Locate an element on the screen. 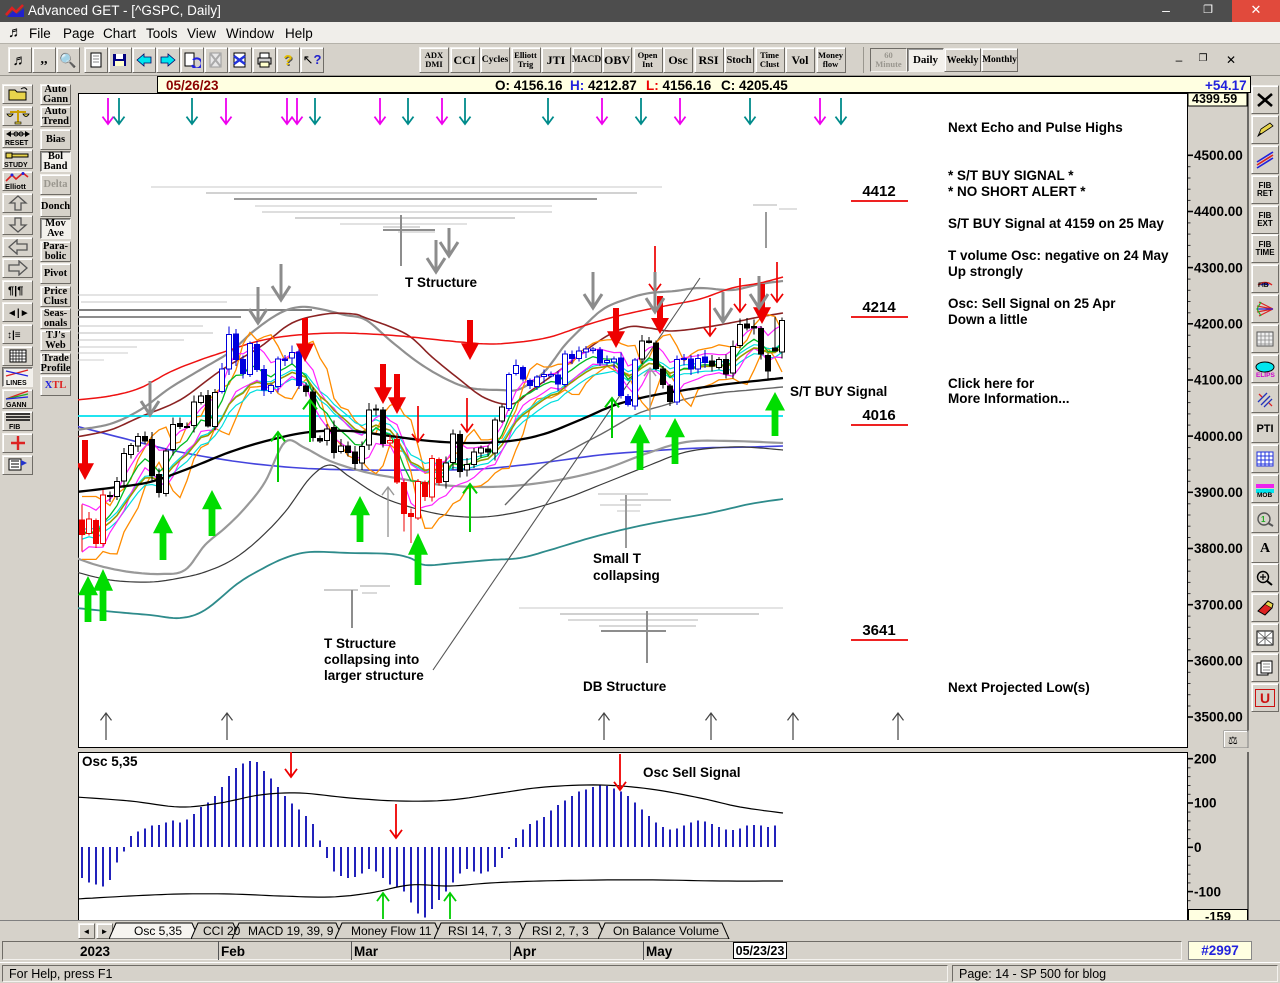  svg-text: 4214 is located at coordinates (879, 307).